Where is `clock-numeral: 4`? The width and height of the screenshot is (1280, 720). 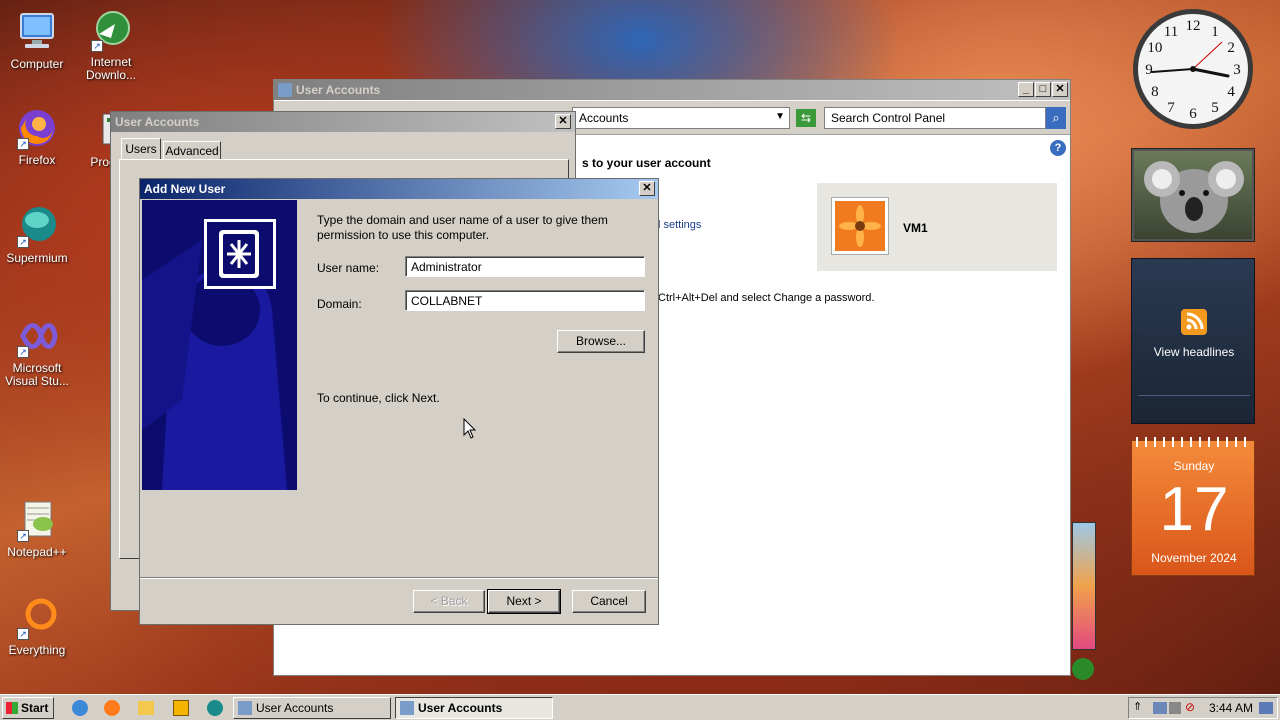 clock-numeral: 4 is located at coordinates (1231, 92).